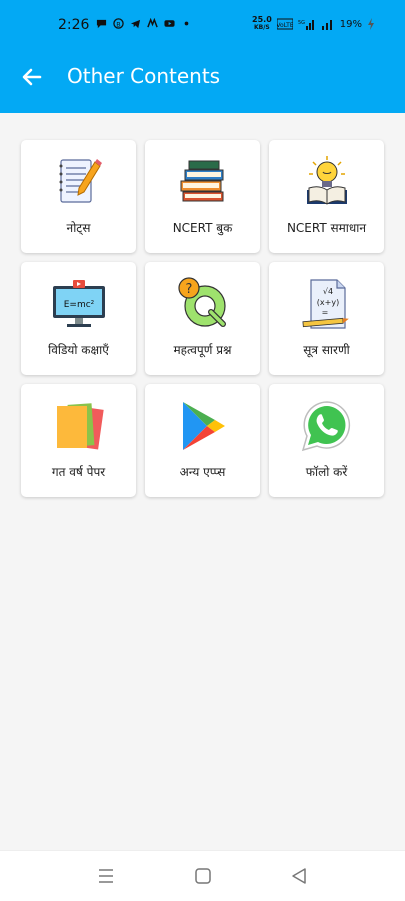 This screenshot has height=901, width=405. What do you see at coordinates (74, 25) in the screenshot?
I see `status-time: 2:26` at bounding box center [74, 25].